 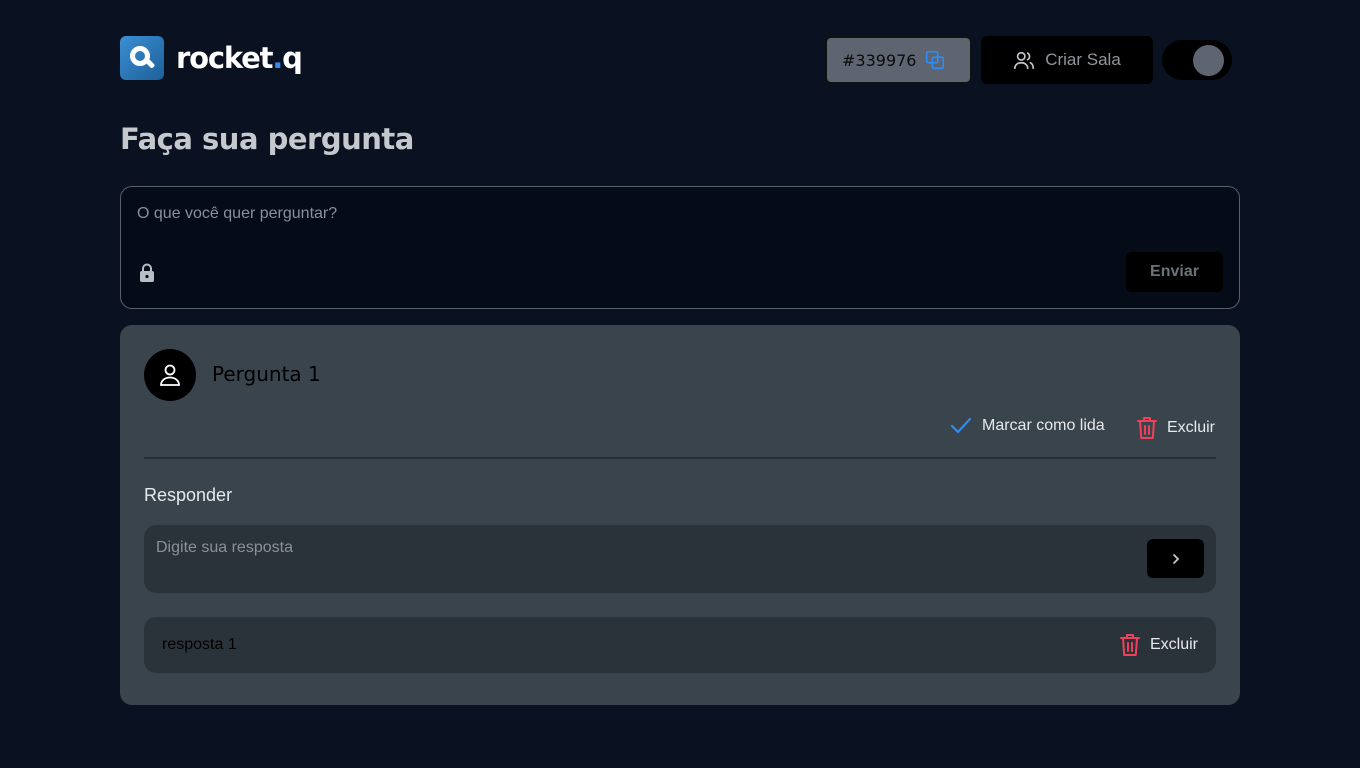 What do you see at coordinates (188, 495) in the screenshot?
I see `reply-label: Responder` at bounding box center [188, 495].